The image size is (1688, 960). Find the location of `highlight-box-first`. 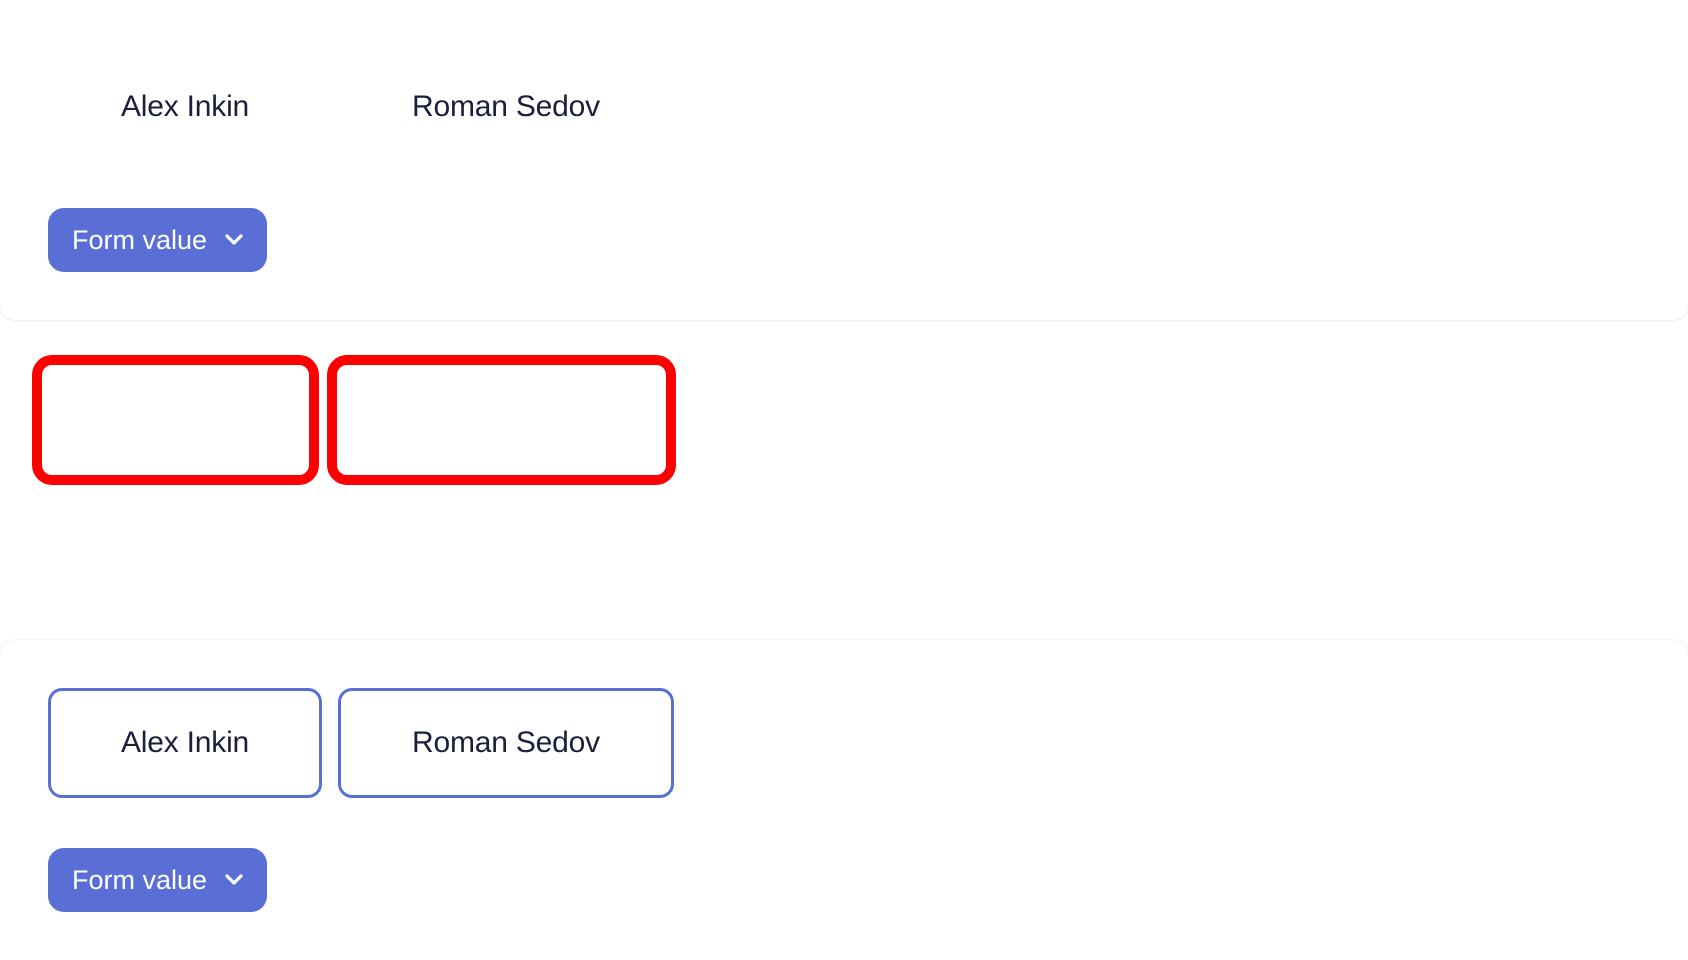

highlight-box-first is located at coordinates (175, 420).